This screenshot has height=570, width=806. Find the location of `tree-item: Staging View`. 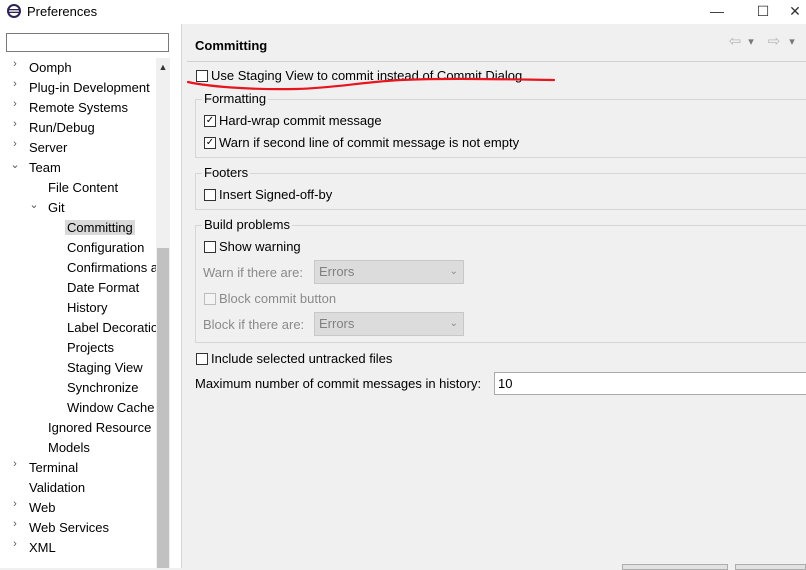

tree-item: Staging View is located at coordinates (105, 368).